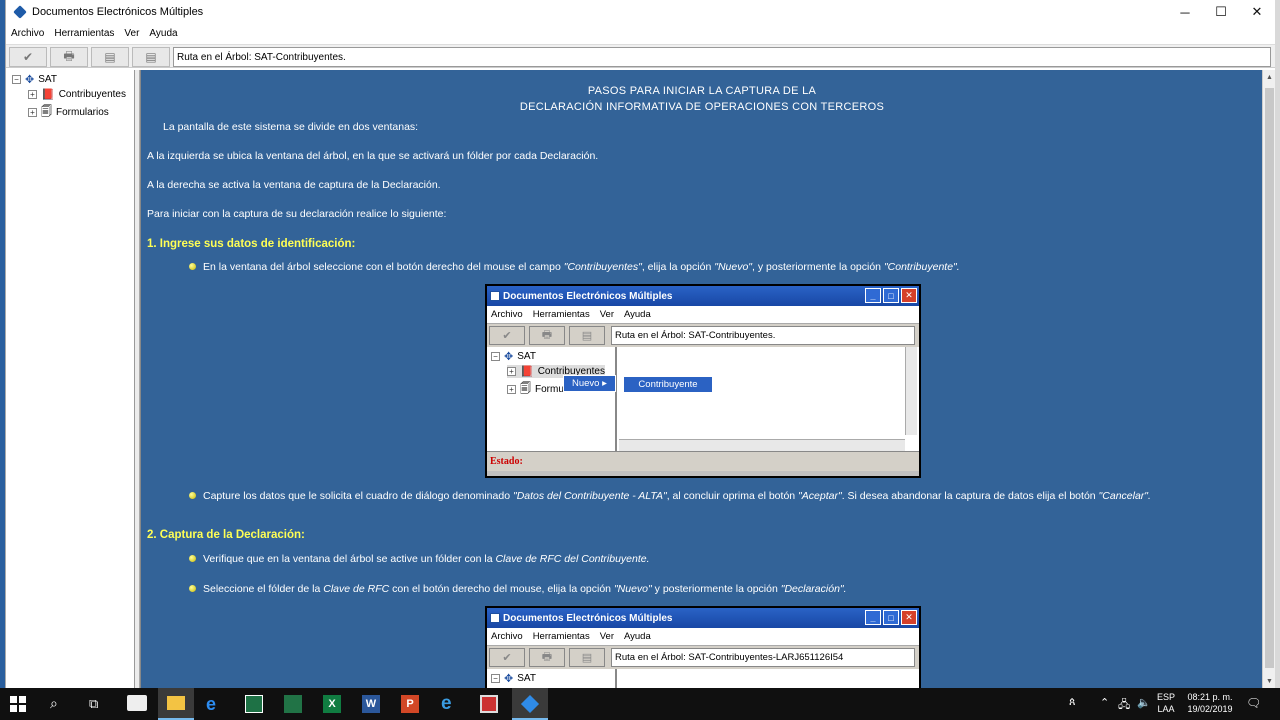 This screenshot has width=1280, height=720. I want to click on menu-ver: Ver, so click(131, 33).